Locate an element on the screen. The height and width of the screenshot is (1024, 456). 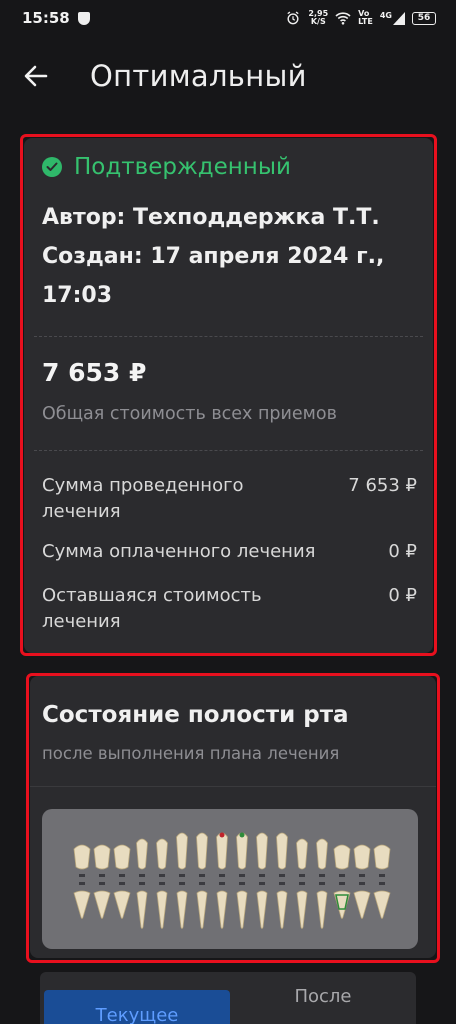
created-text: Создан: 17 апреля 2024 г., 17:03 is located at coordinates (213, 276).